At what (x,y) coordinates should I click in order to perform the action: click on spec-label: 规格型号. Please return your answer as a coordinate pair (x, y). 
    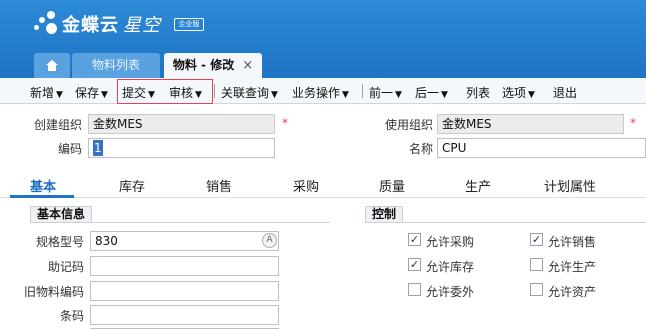
    Looking at the image, I should click on (59, 242).